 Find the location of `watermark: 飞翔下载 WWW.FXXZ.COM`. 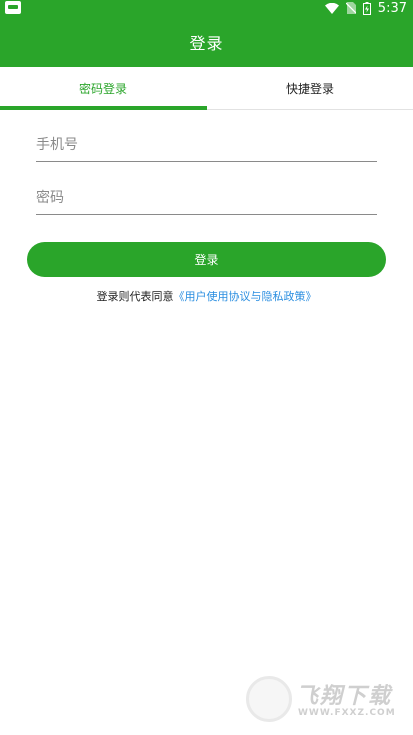

watermark: 飞翔下载 WWW.FXXZ.COM is located at coordinates (326, 699).